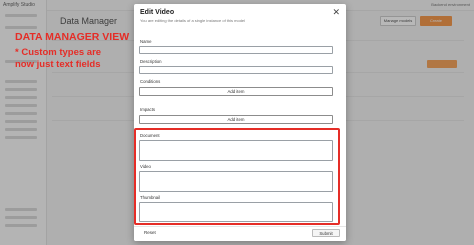 The height and width of the screenshot is (245, 474). I want to click on conditions-label: Conditions, so click(150, 81).